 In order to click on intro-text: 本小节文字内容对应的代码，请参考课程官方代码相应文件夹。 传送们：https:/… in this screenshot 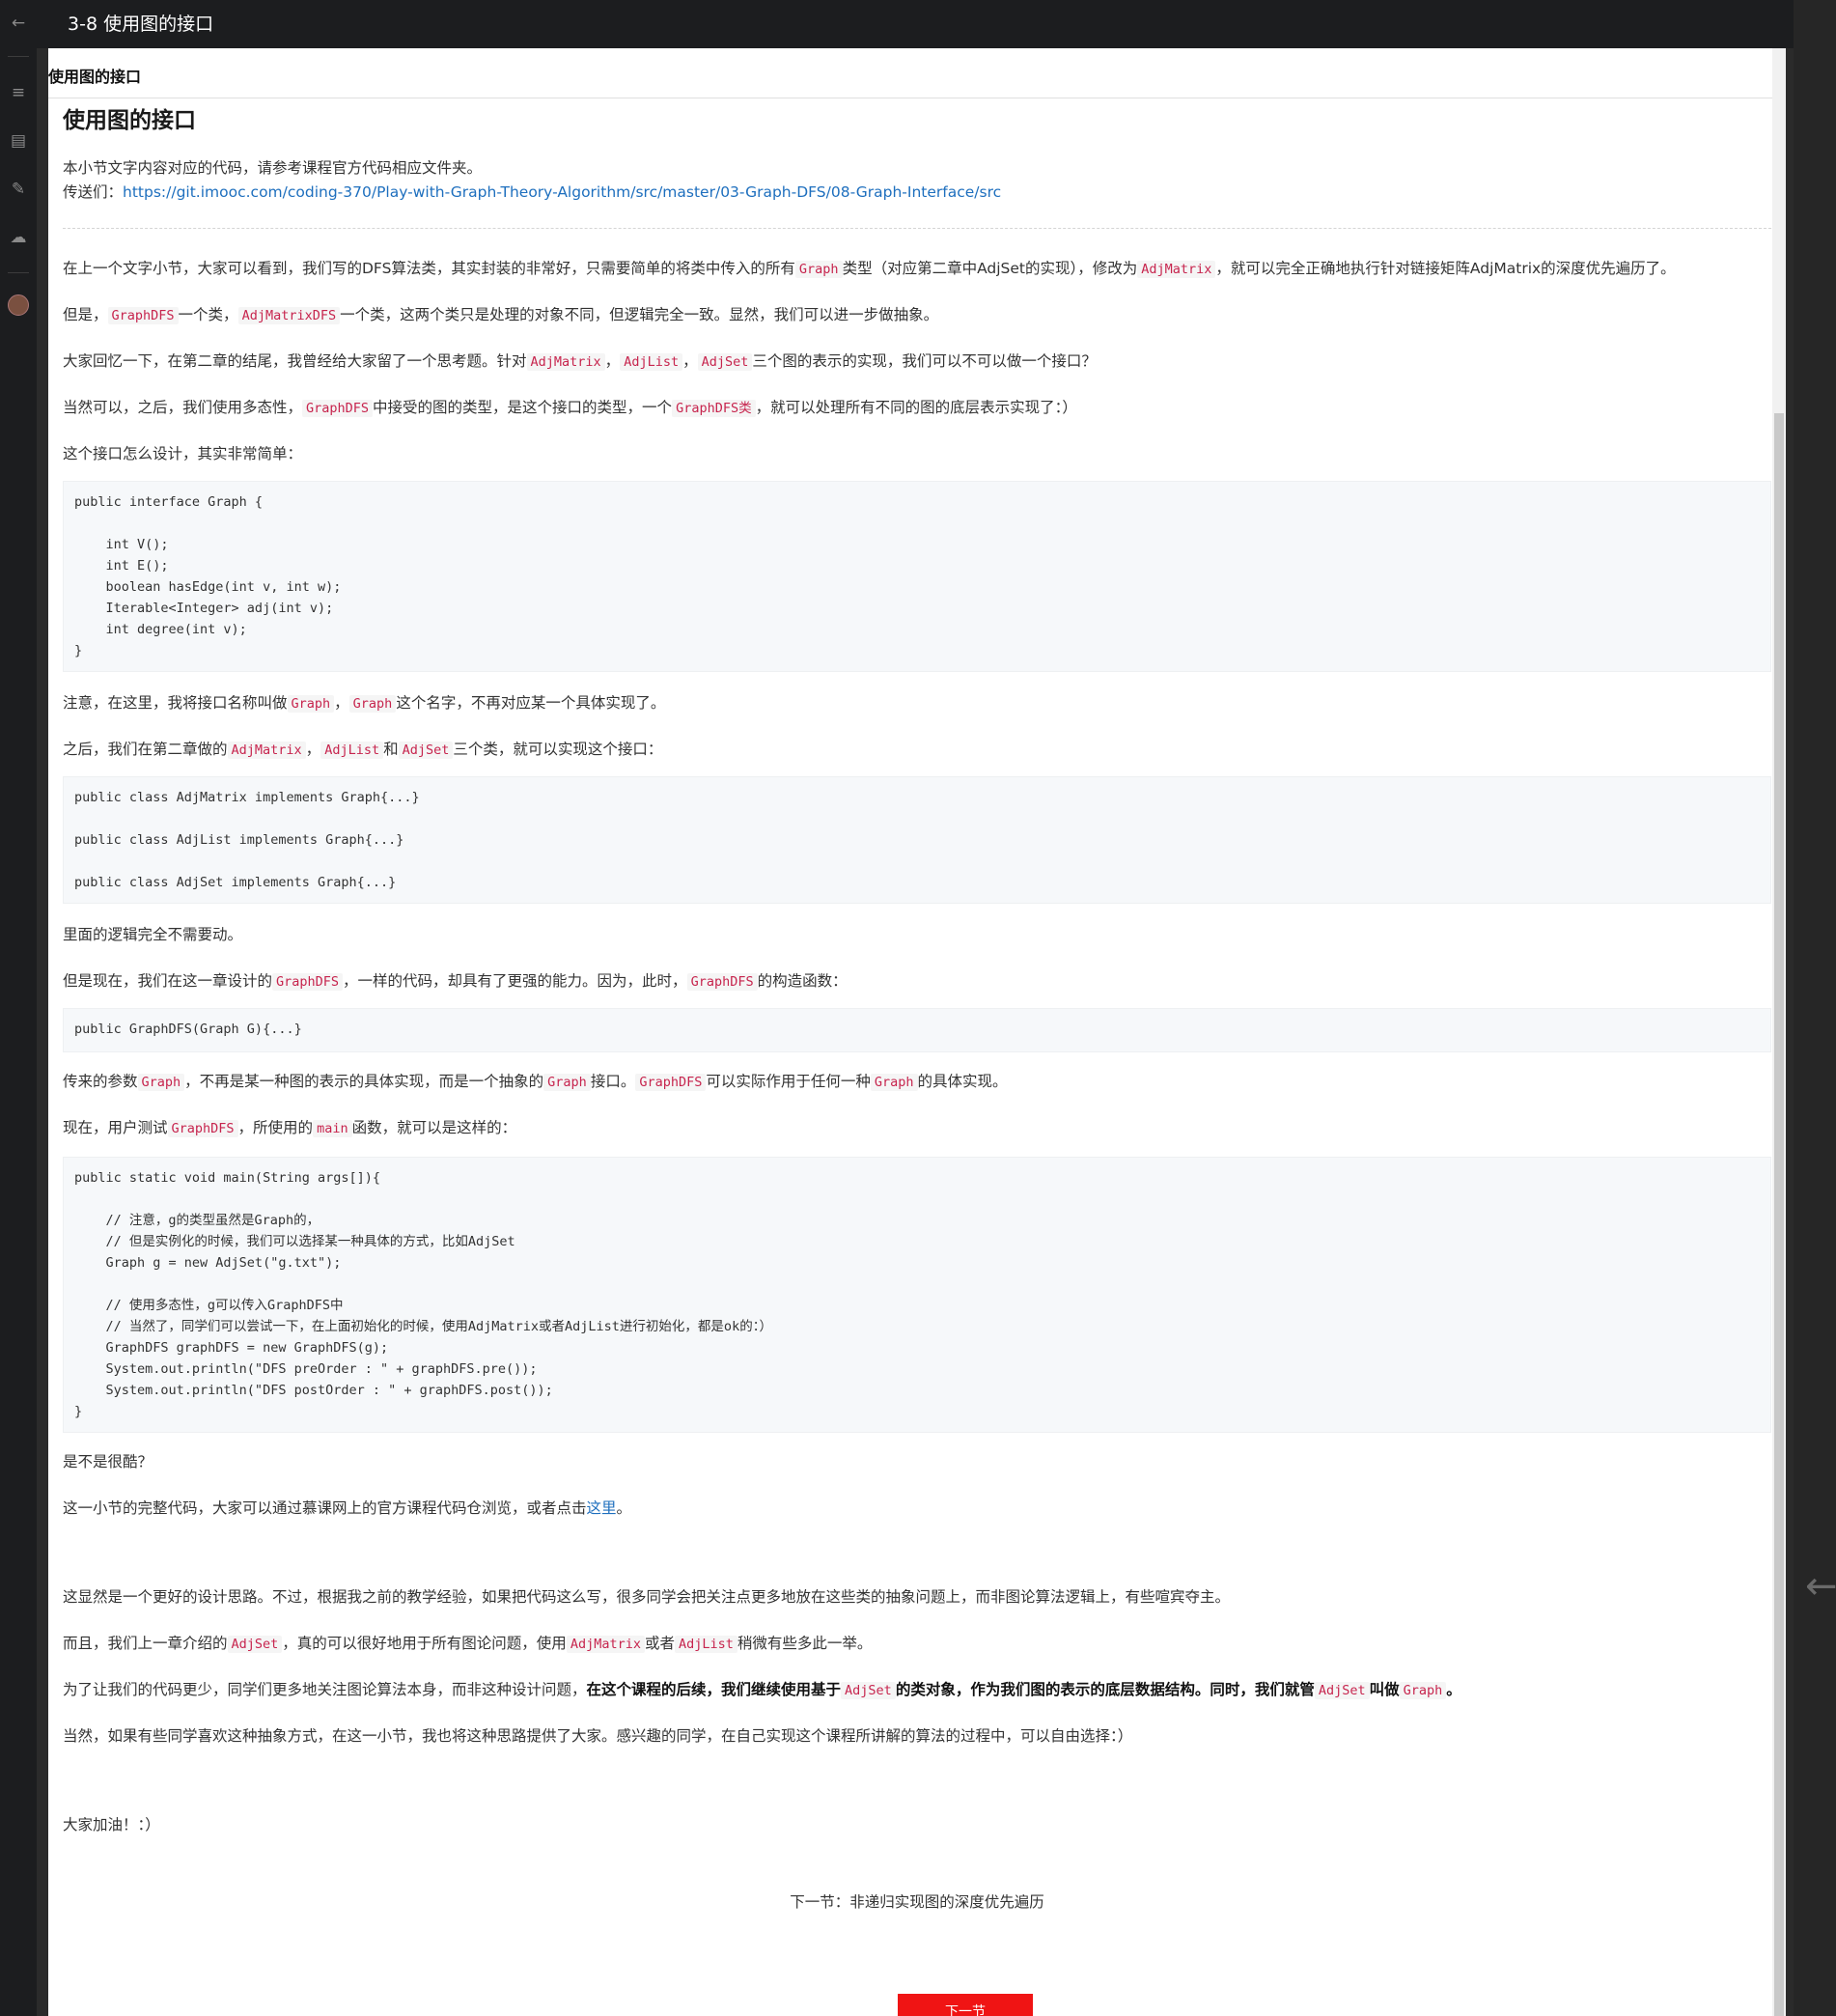, I will do `click(532, 181)`.